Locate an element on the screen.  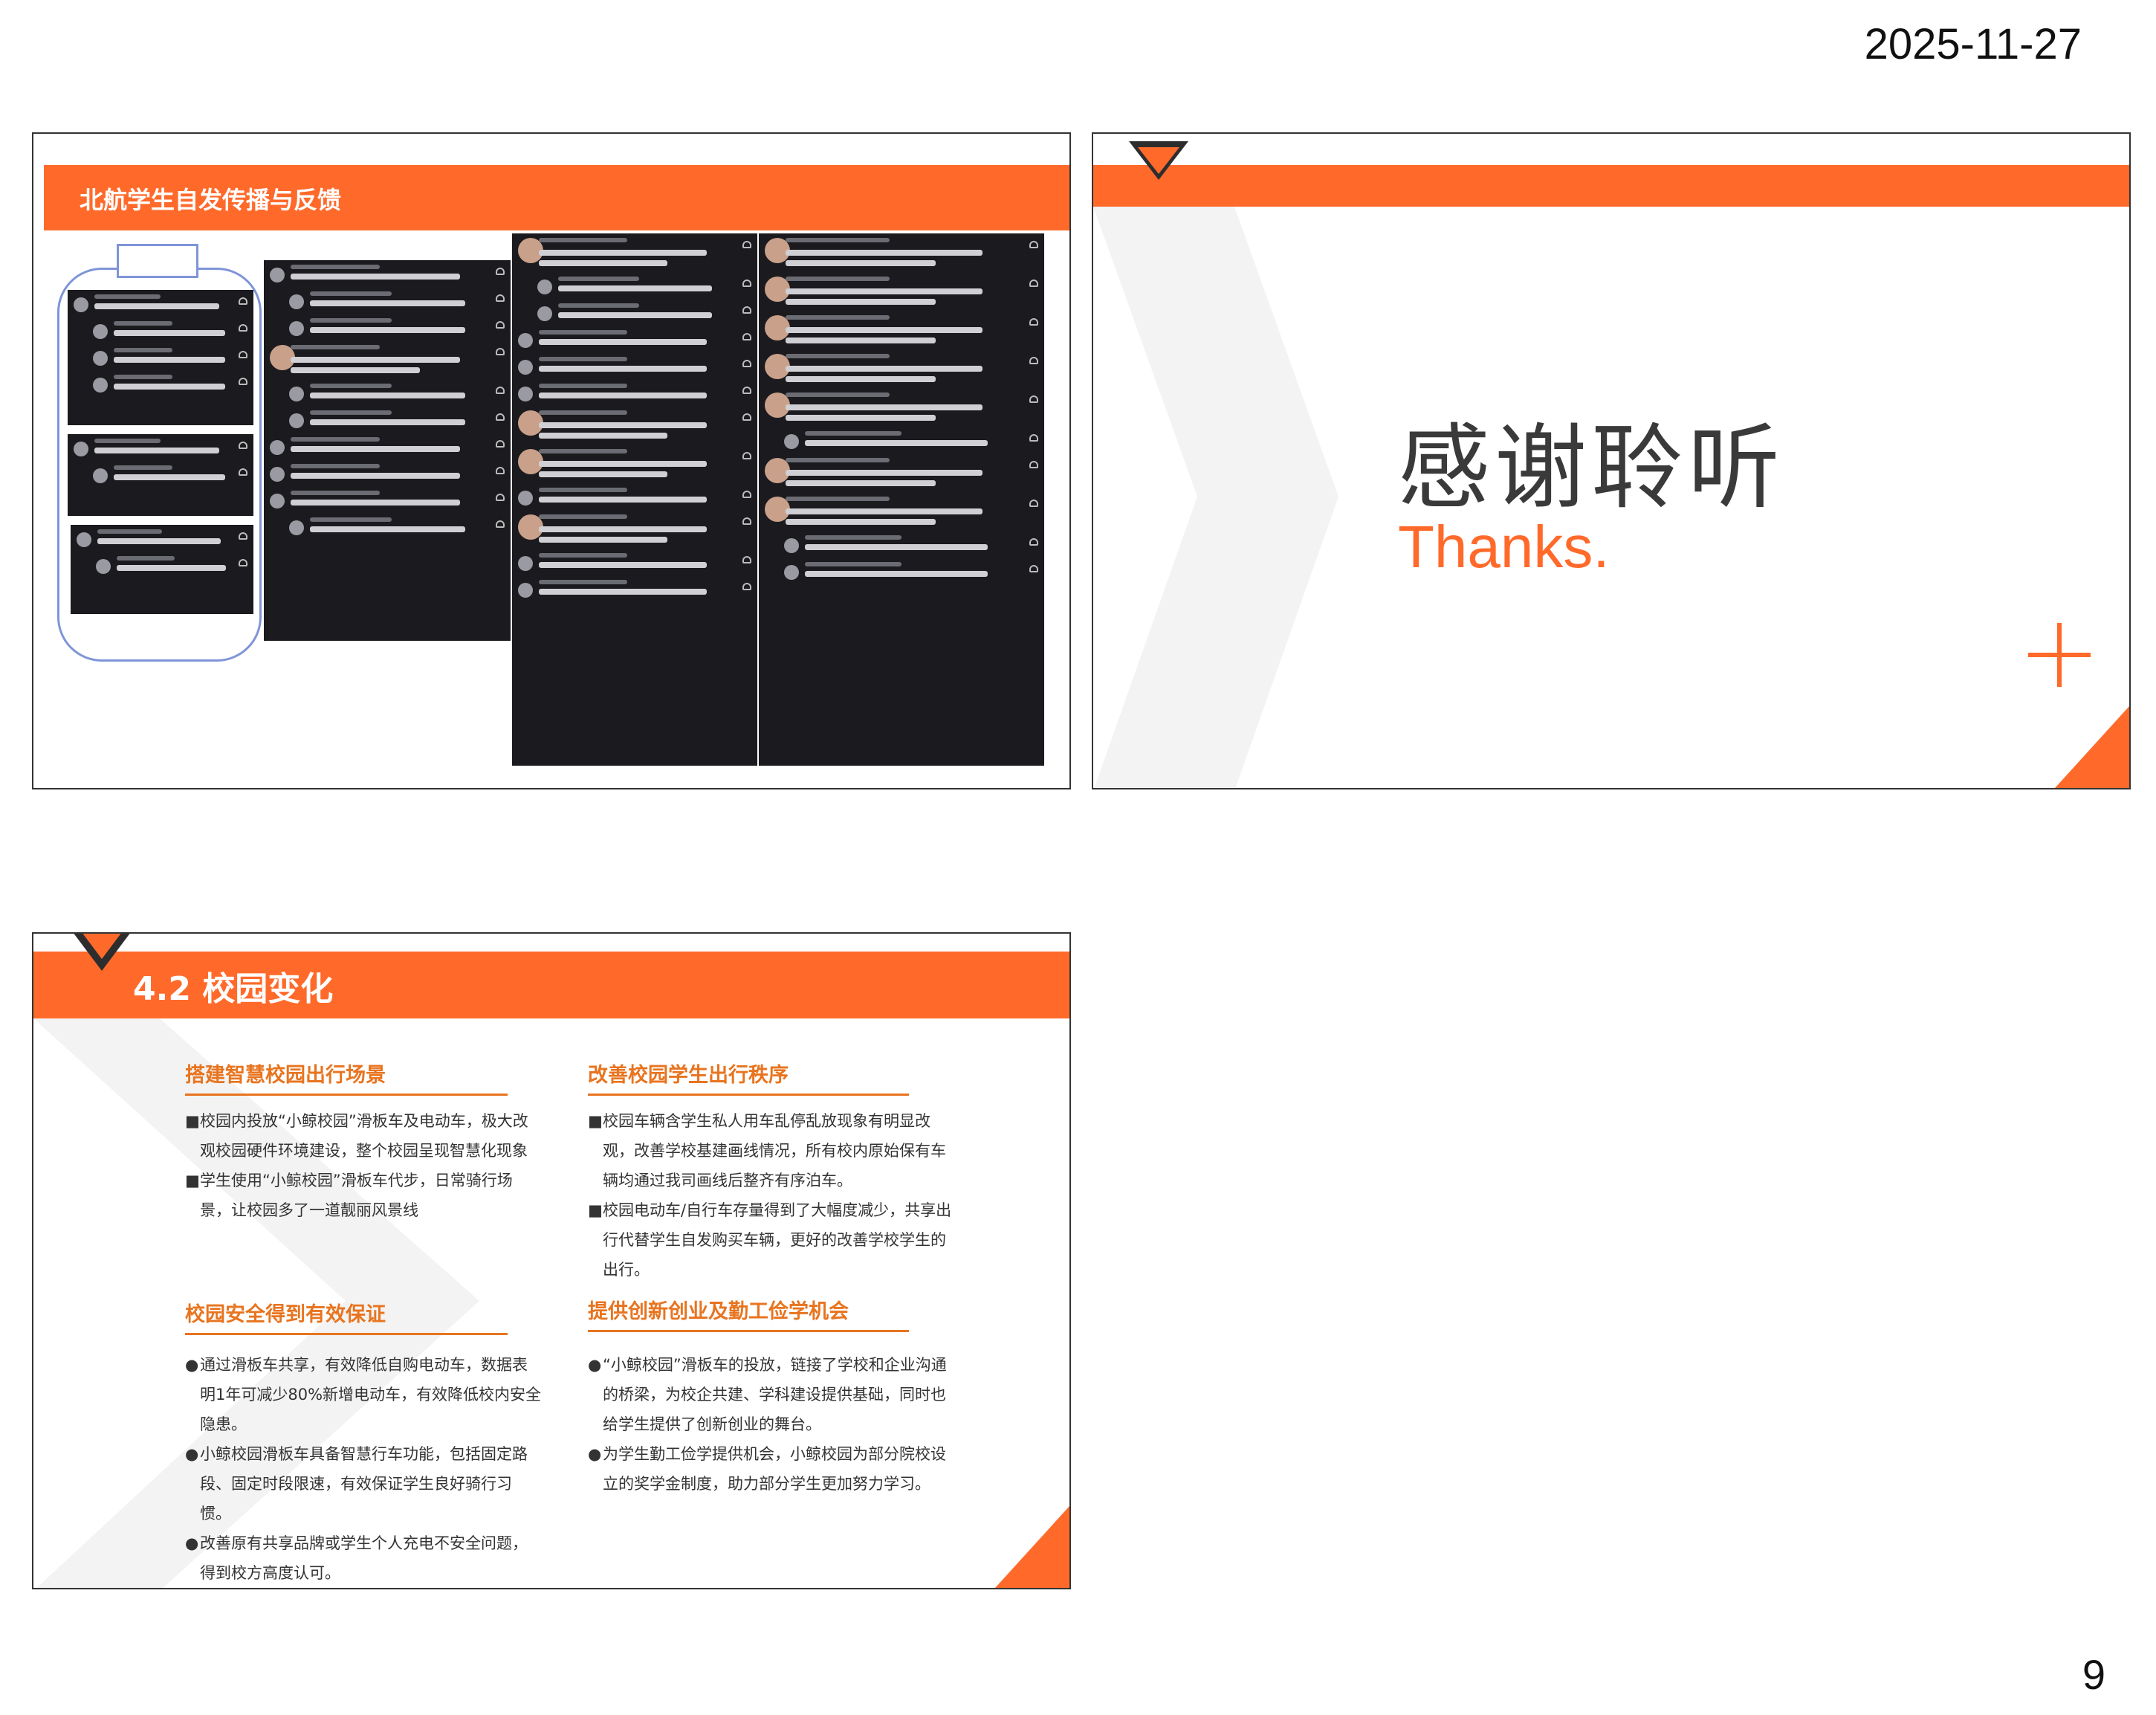
slide-title: 北航学生自发传播与反馈 is located at coordinates (211, 200).